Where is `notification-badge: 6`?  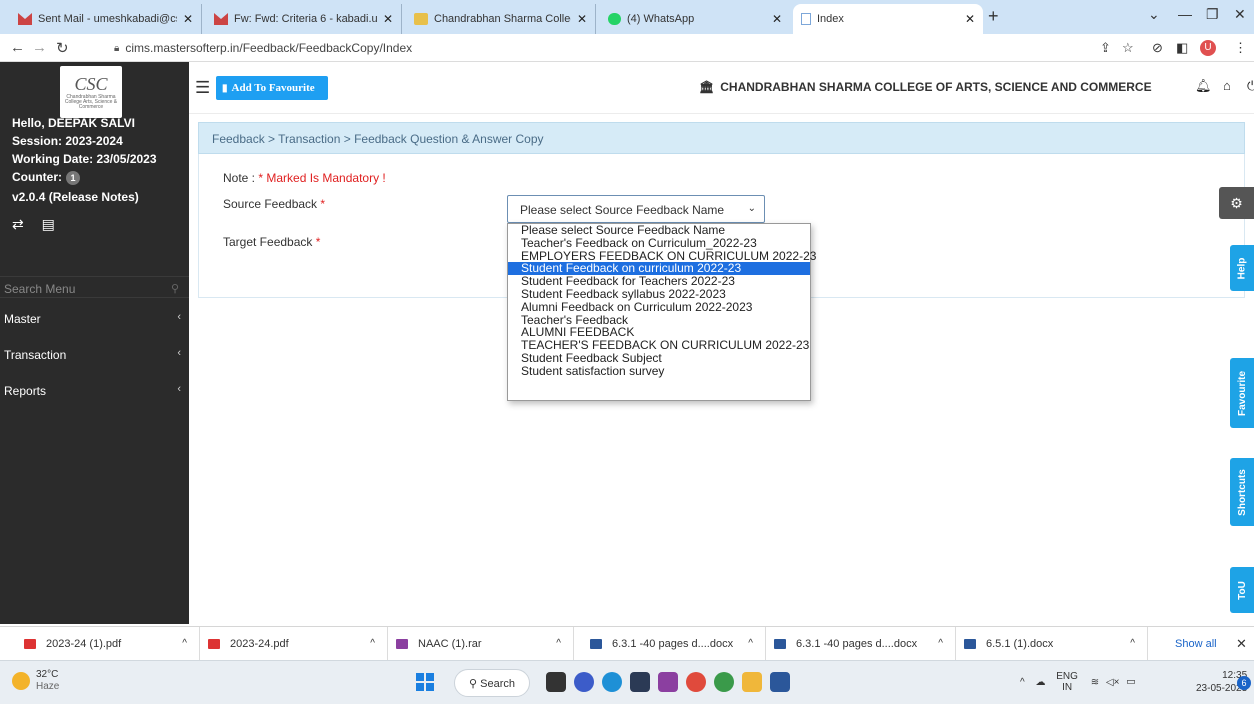 notification-badge: 6 is located at coordinates (1244, 683).